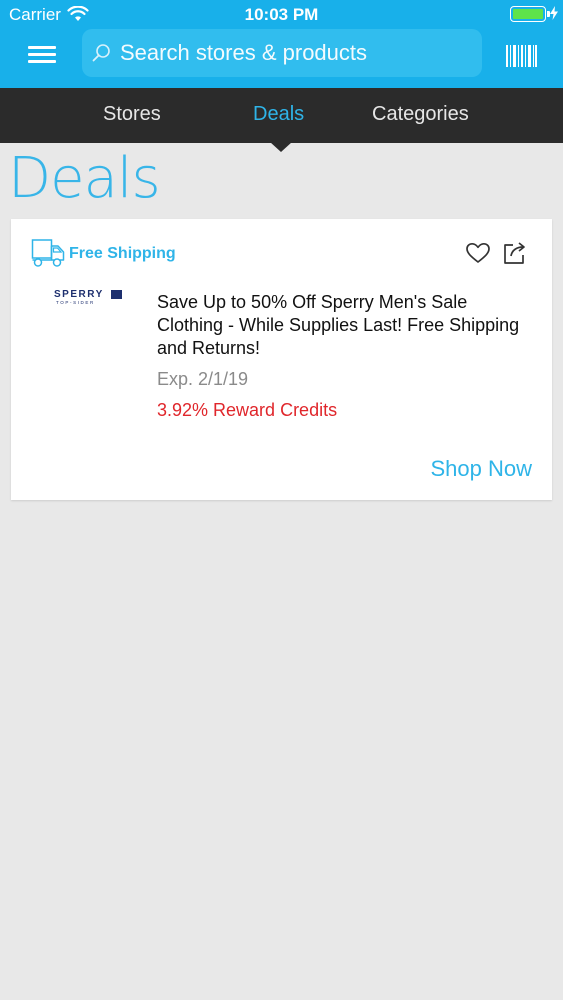 The height and width of the screenshot is (1000, 563). I want to click on active-tab-indicator, so click(281, 147).